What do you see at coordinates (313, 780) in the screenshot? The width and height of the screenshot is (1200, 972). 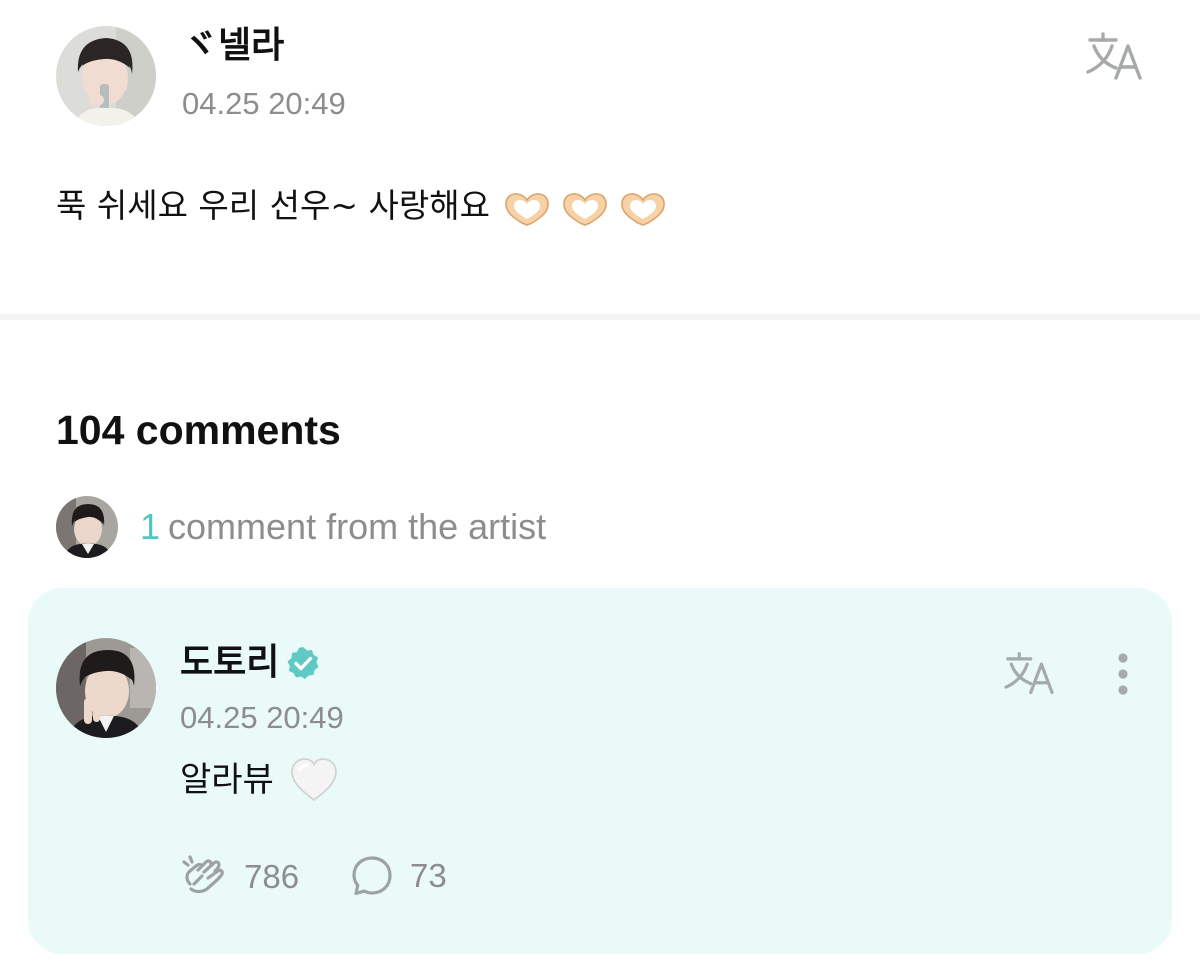 I see `white-heart-emoji` at bounding box center [313, 780].